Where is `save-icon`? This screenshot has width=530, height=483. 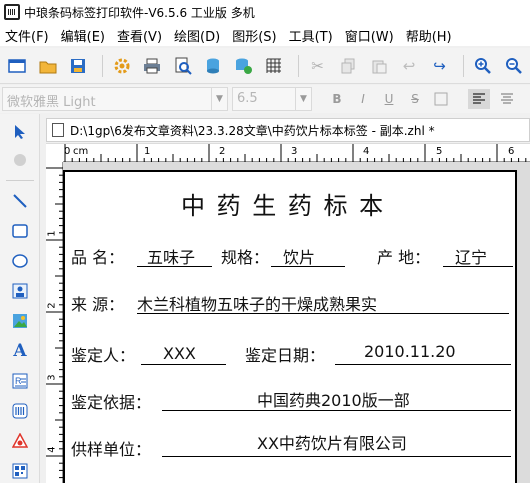 save-icon is located at coordinates (78, 66).